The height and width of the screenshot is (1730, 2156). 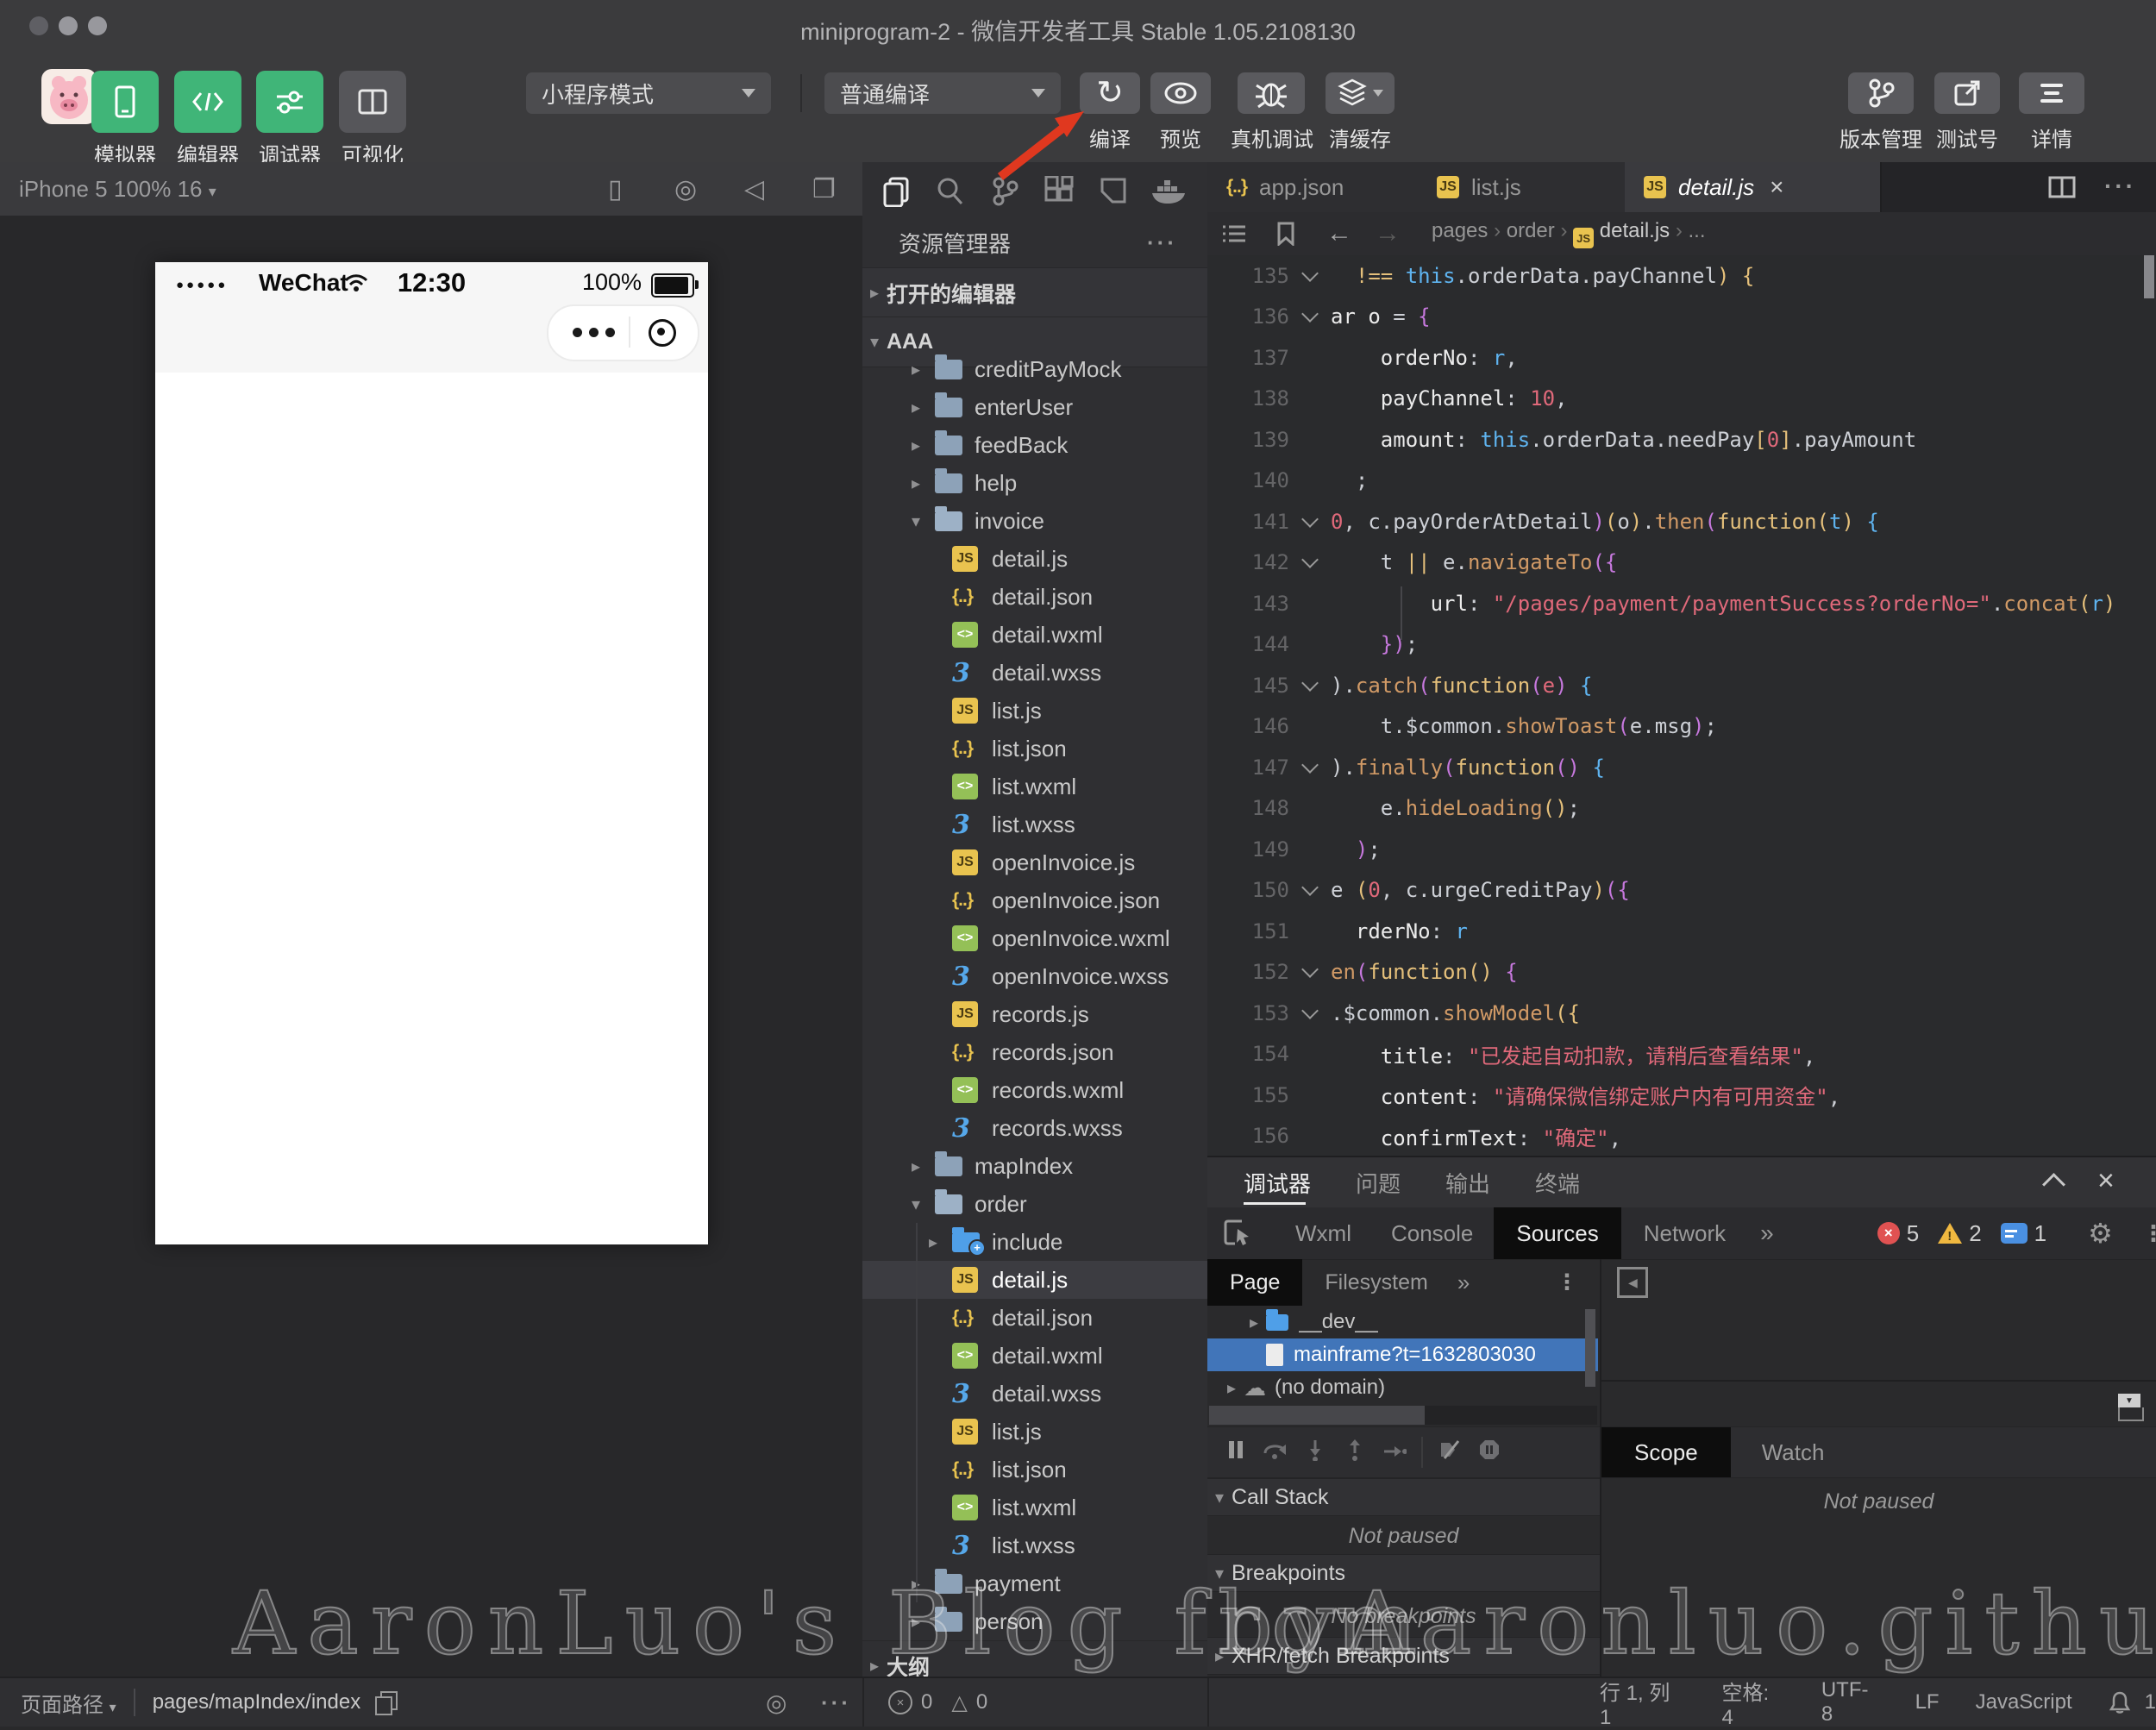 I want to click on code-line-144: 144 });, so click(x=1681, y=645).